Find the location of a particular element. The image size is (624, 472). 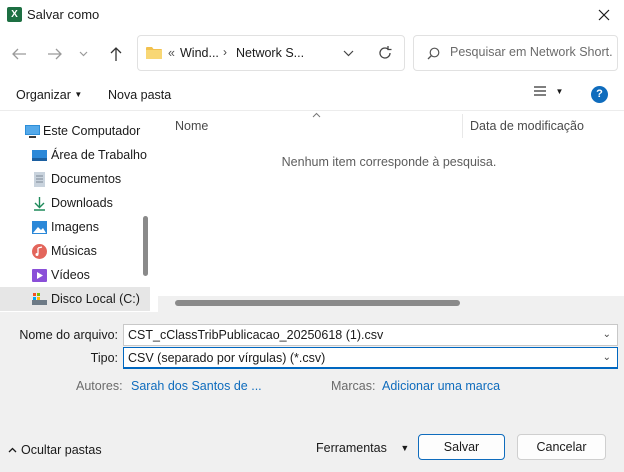

view-options-button: ▼ is located at coordinates (548, 92).